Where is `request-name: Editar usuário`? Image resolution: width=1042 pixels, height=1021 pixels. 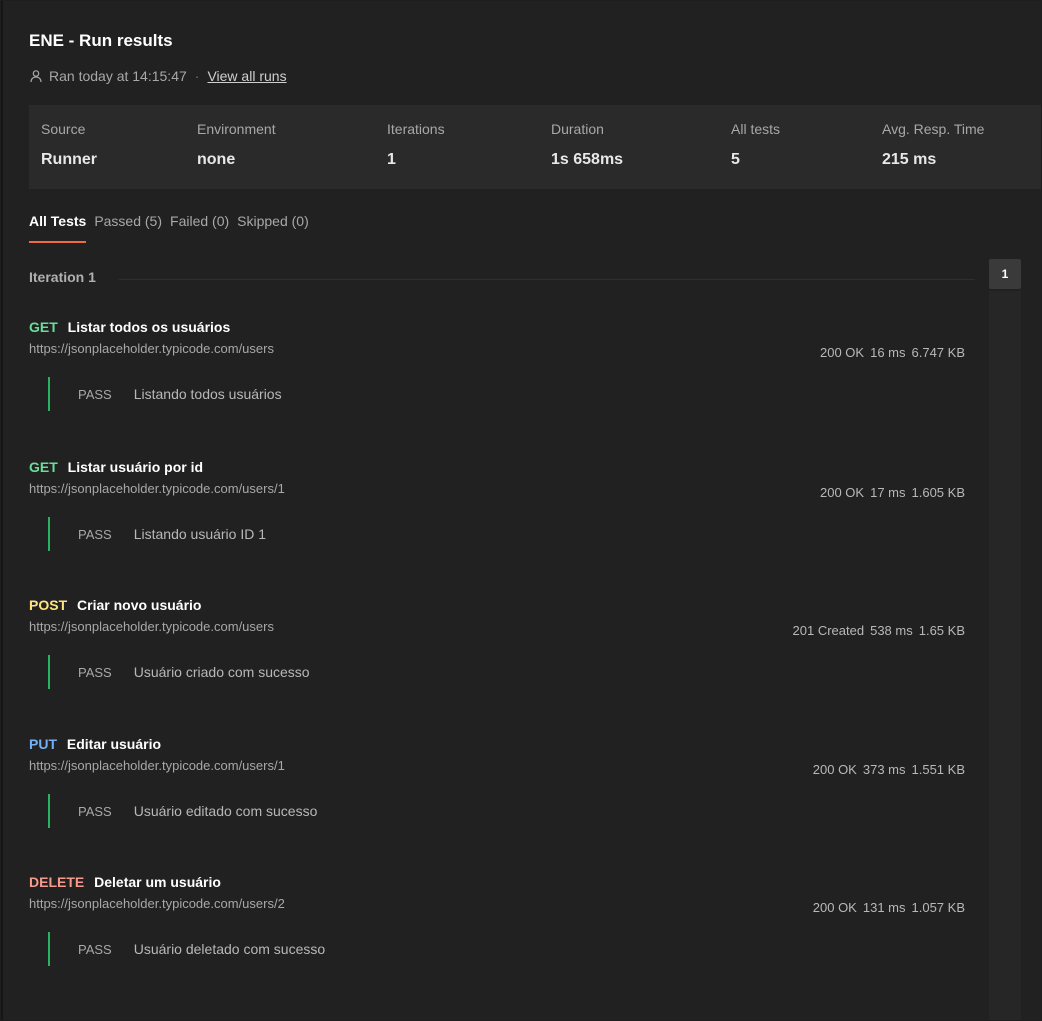
request-name: Editar usuário is located at coordinates (114, 744).